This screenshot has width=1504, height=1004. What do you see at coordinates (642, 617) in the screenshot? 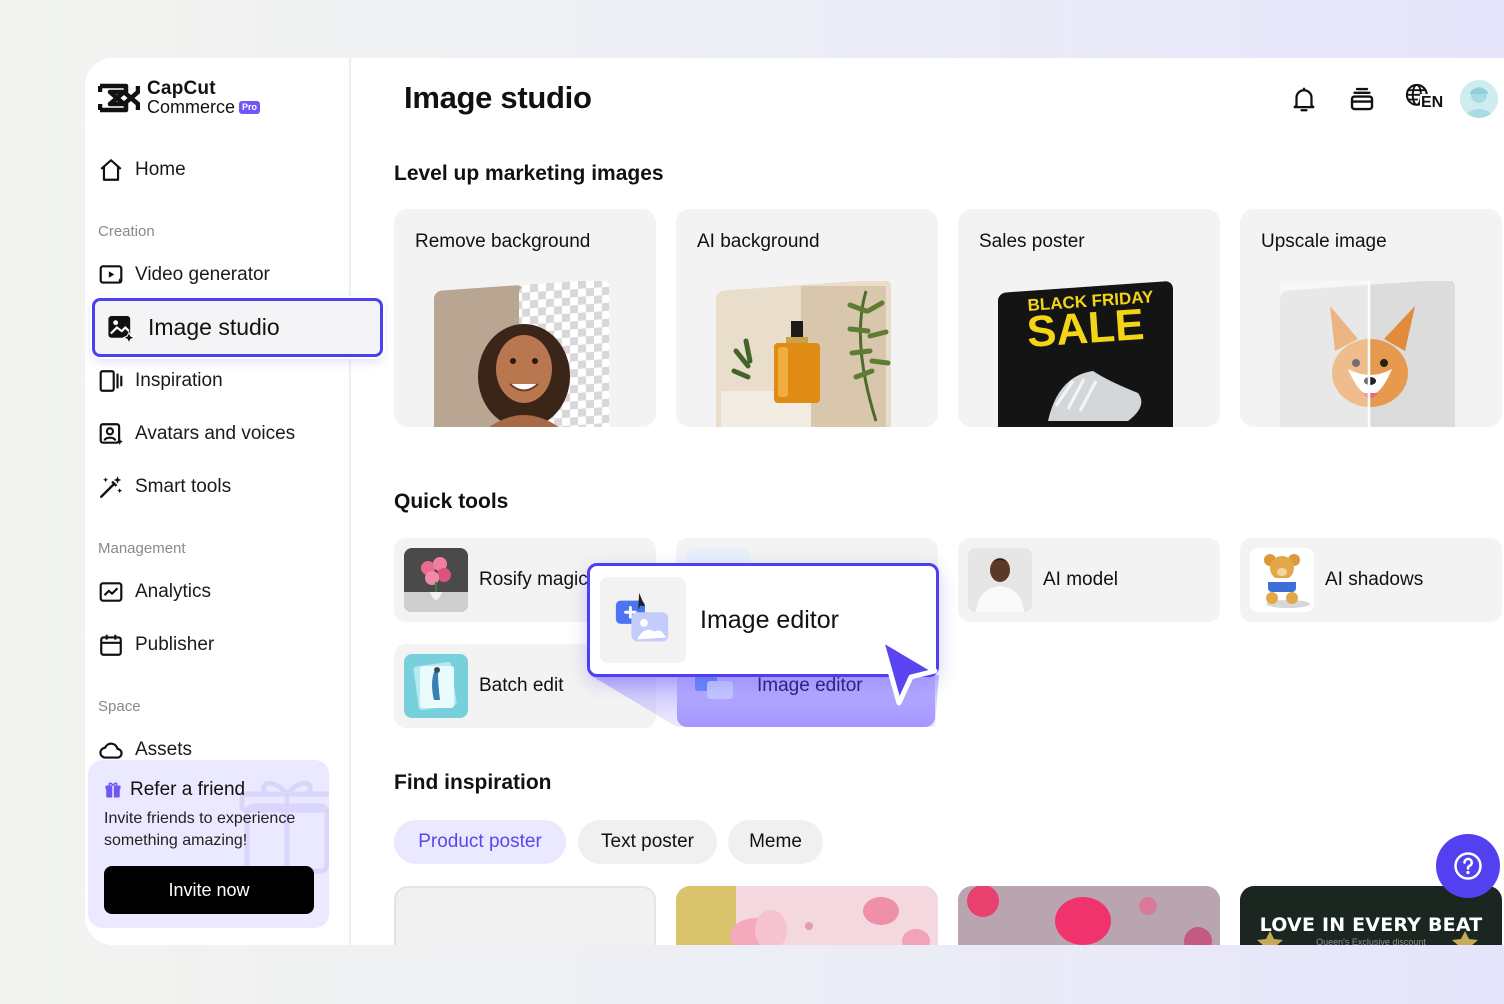
I see `image-editor-icon` at bounding box center [642, 617].